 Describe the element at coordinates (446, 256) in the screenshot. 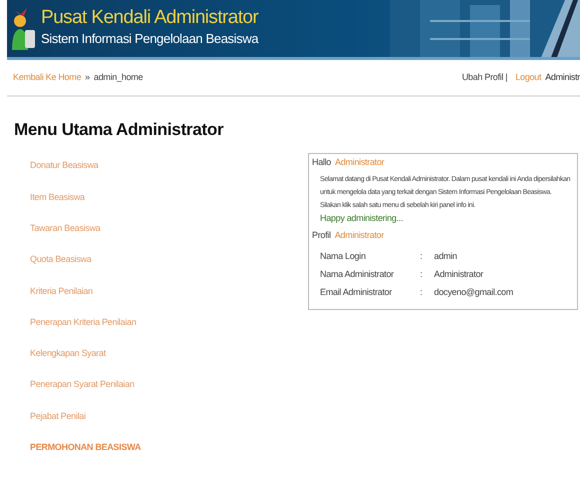

I see `field-value: admin` at that location.